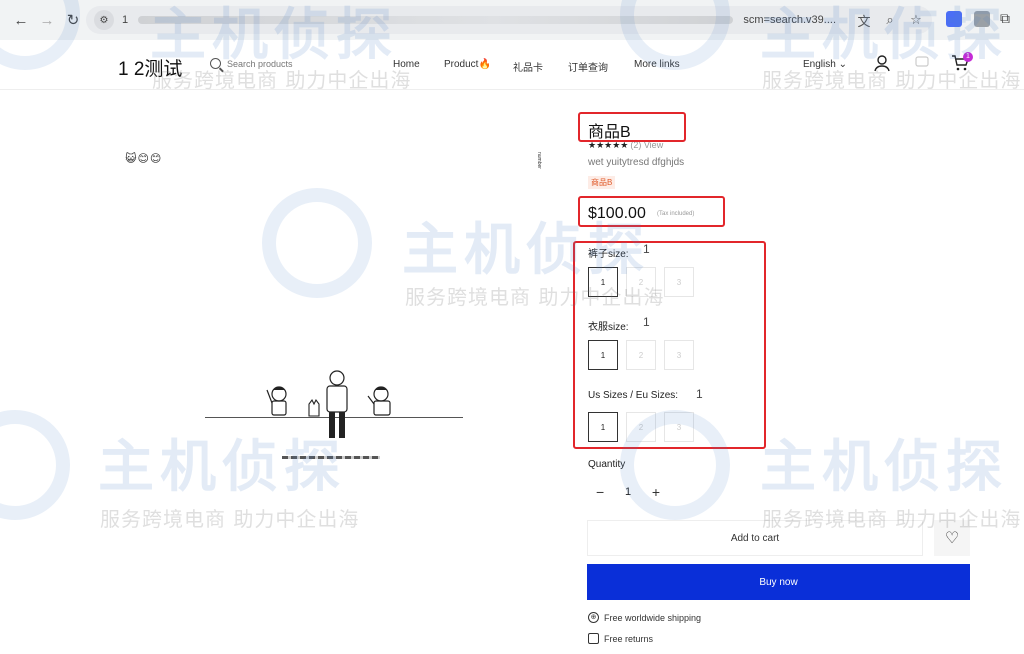  Describe the element at coordinates (331, 457) in the screenshot. I see `image-pagination-dots` at that location.